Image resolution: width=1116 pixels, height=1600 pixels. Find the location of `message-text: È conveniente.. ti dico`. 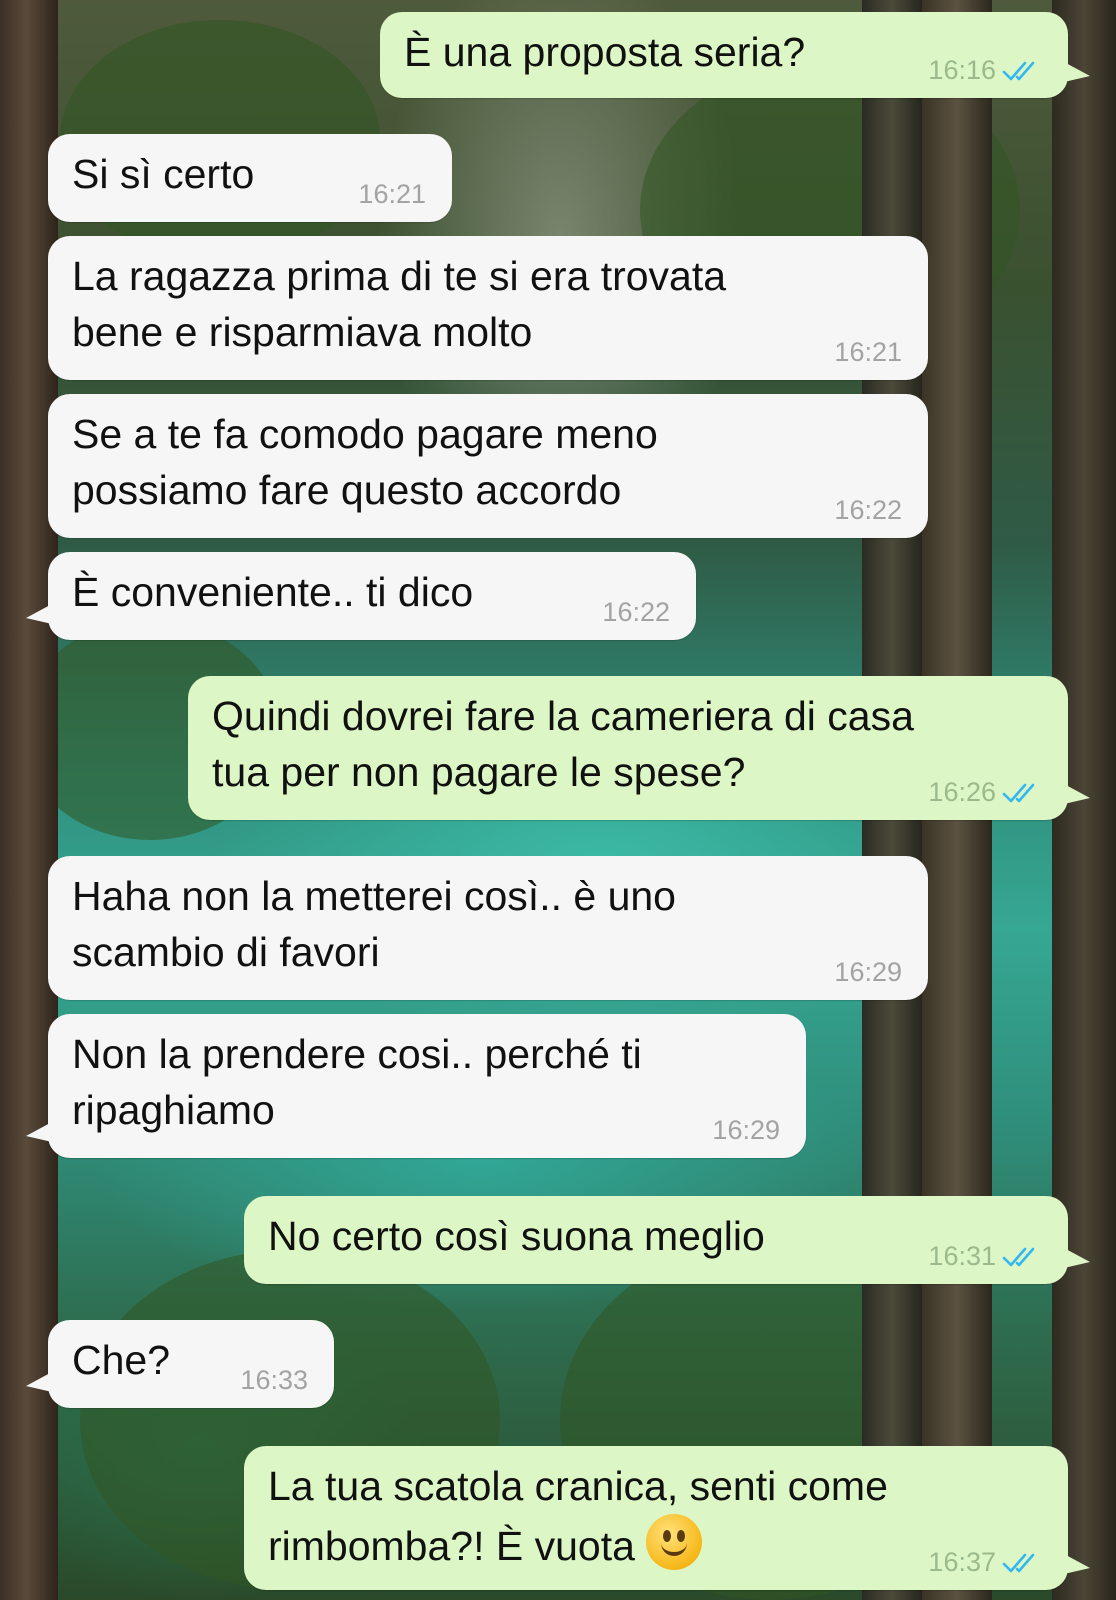

message-text: È conveniente.. ti dico is located at coordinates (273, 592).